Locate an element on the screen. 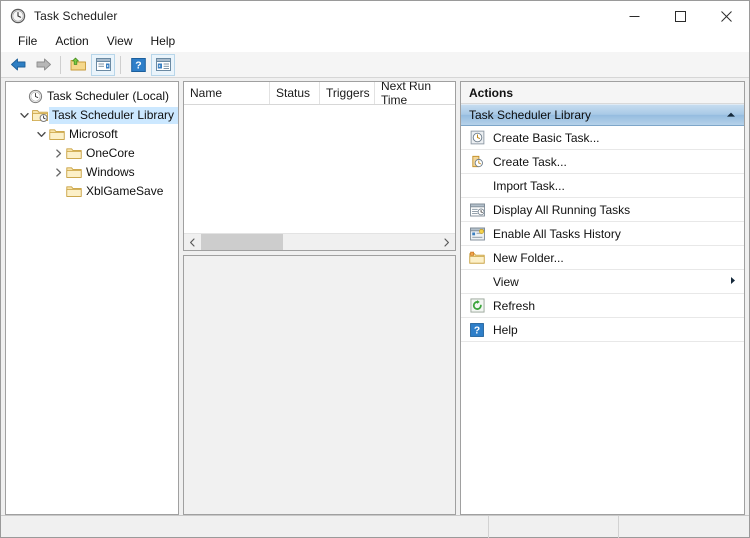 This screenshot has width=750, height=538. clock-icon is located at coordinates (18, 16).